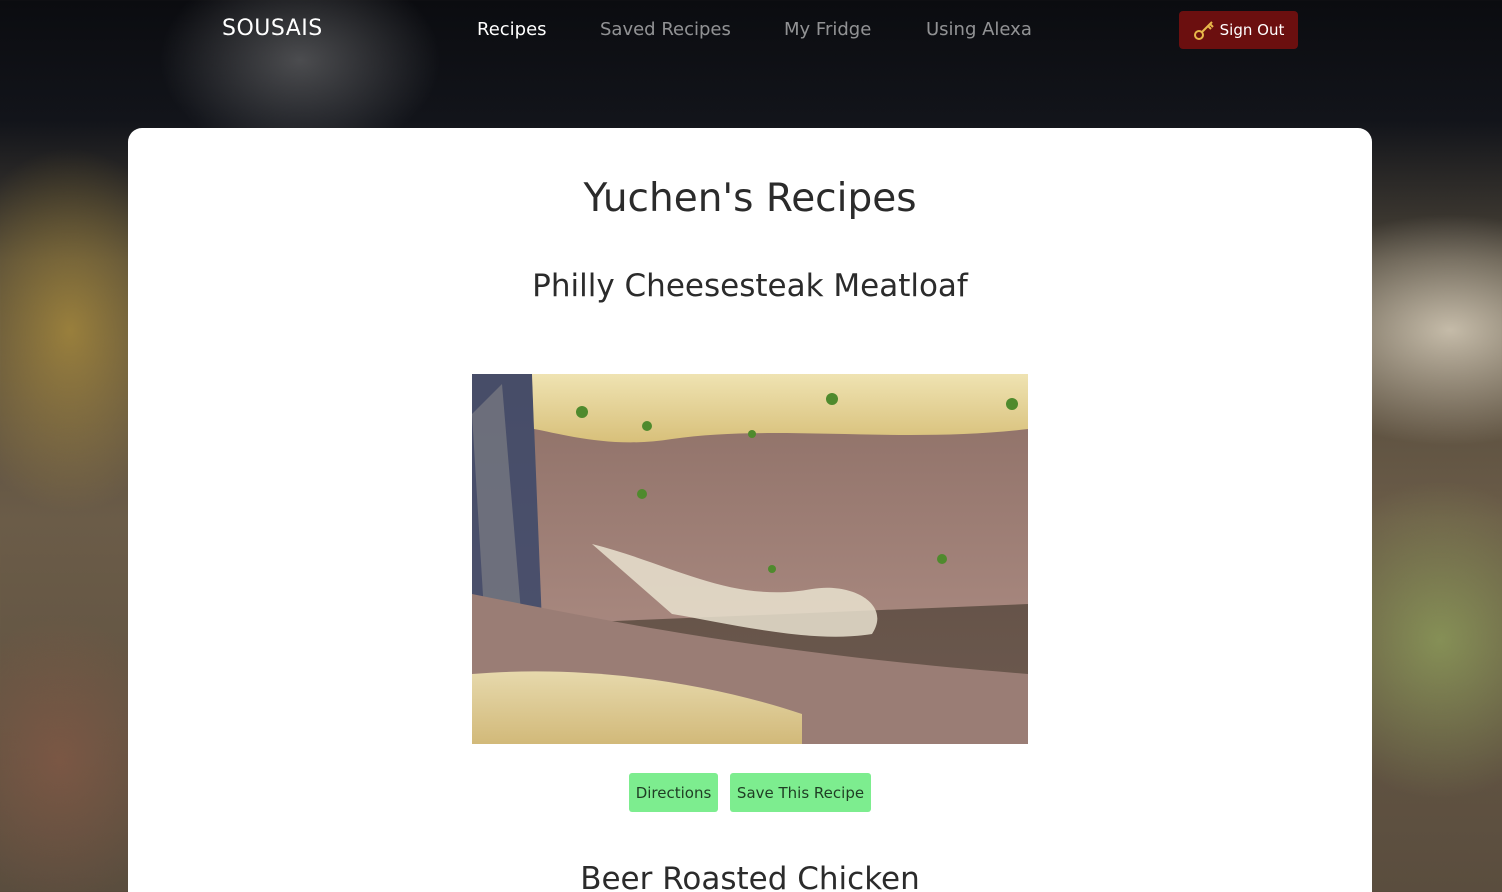 This screenshot has width=1502, height=892. I want to click on page-title: Yuchen's Recipes, so click(750, 198).